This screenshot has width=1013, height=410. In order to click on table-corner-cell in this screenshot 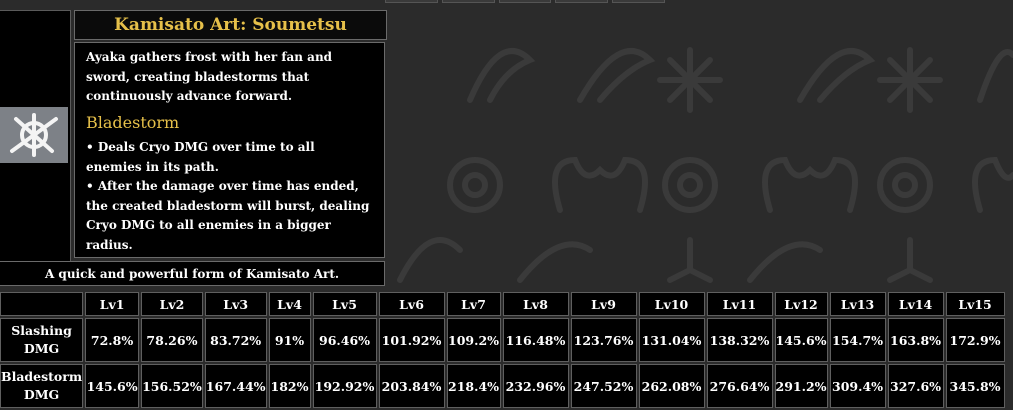, I will do `click(42, 304)`.